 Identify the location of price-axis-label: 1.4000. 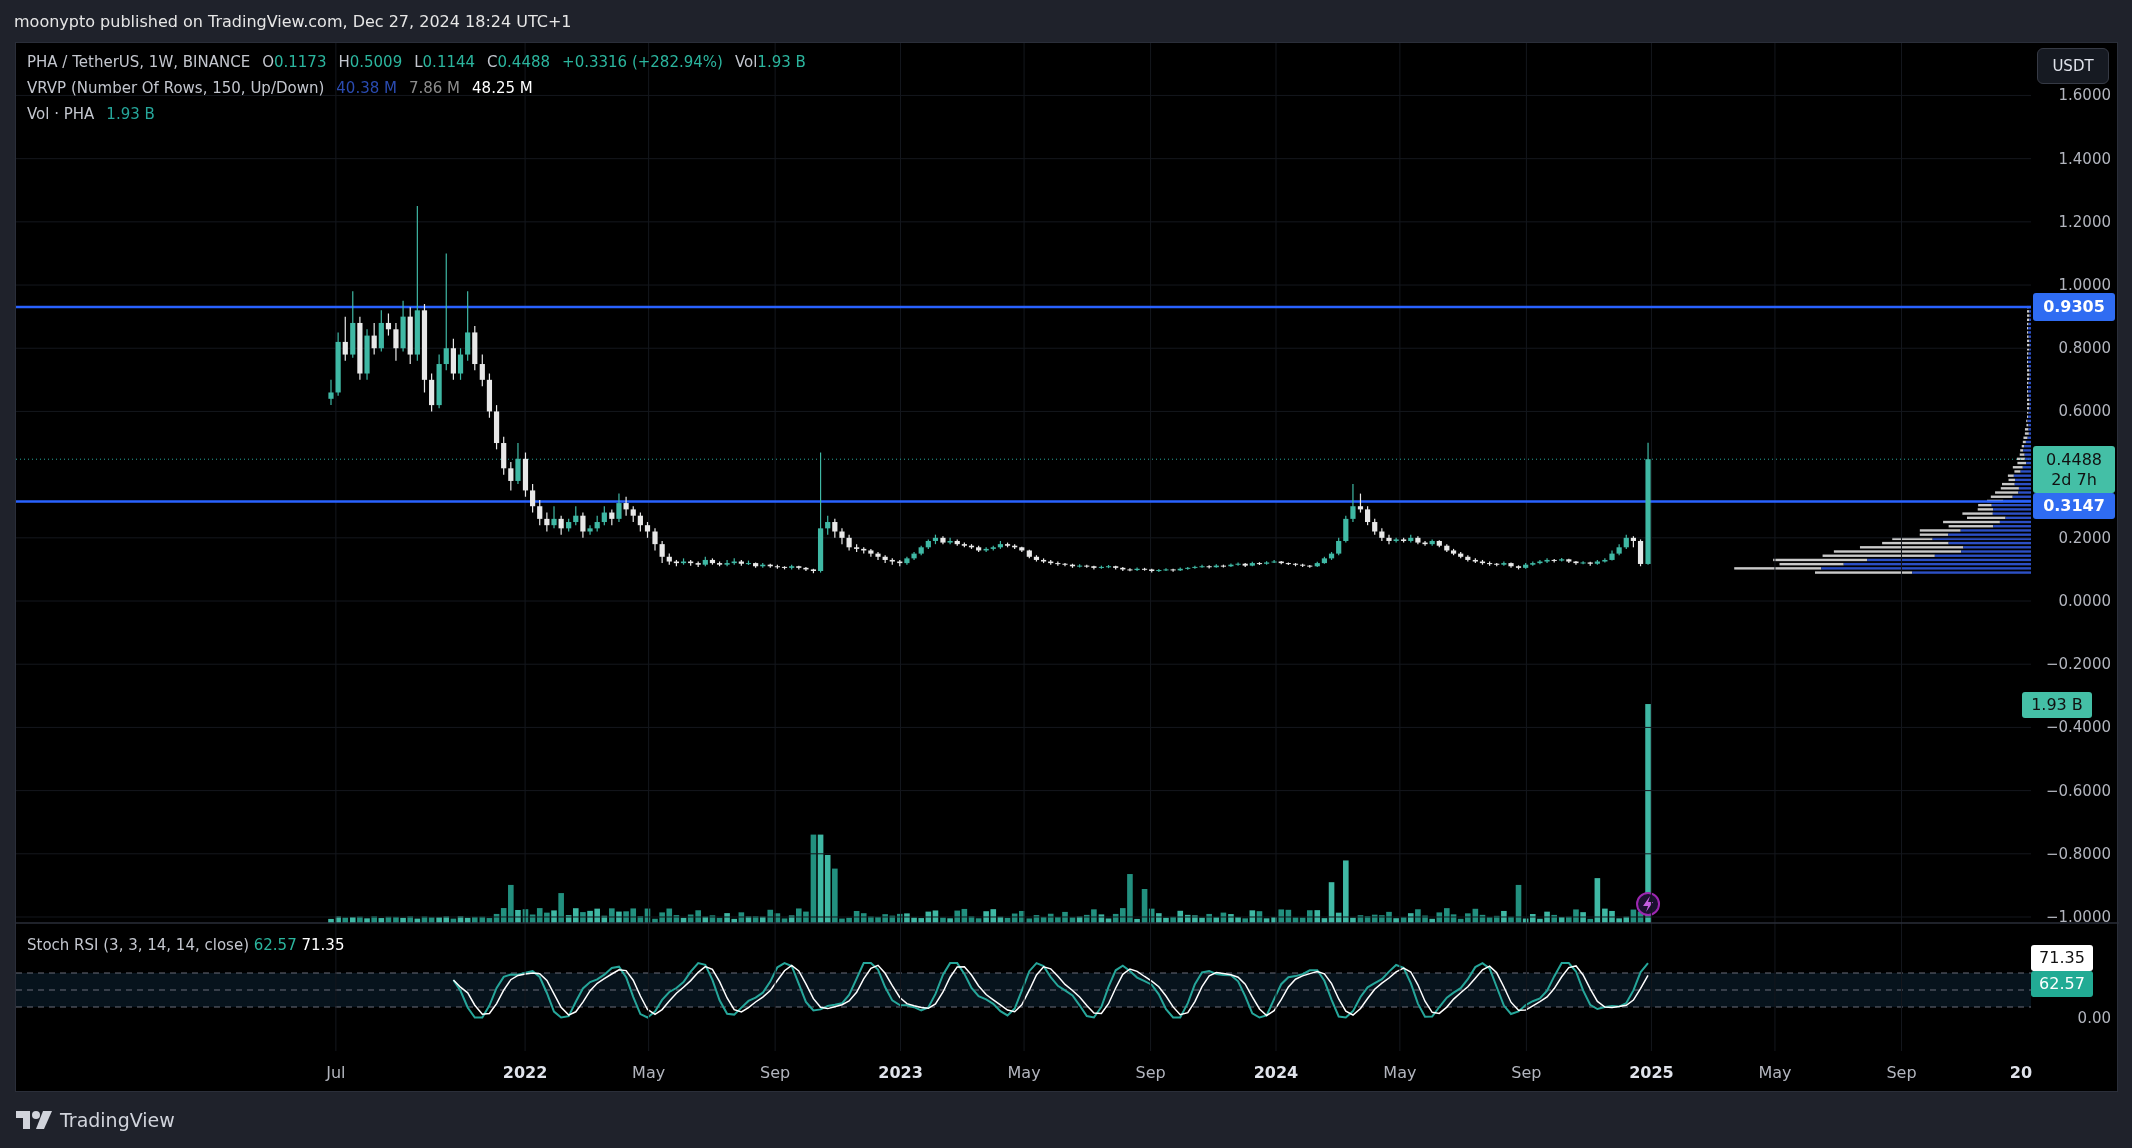
(2084, 158).